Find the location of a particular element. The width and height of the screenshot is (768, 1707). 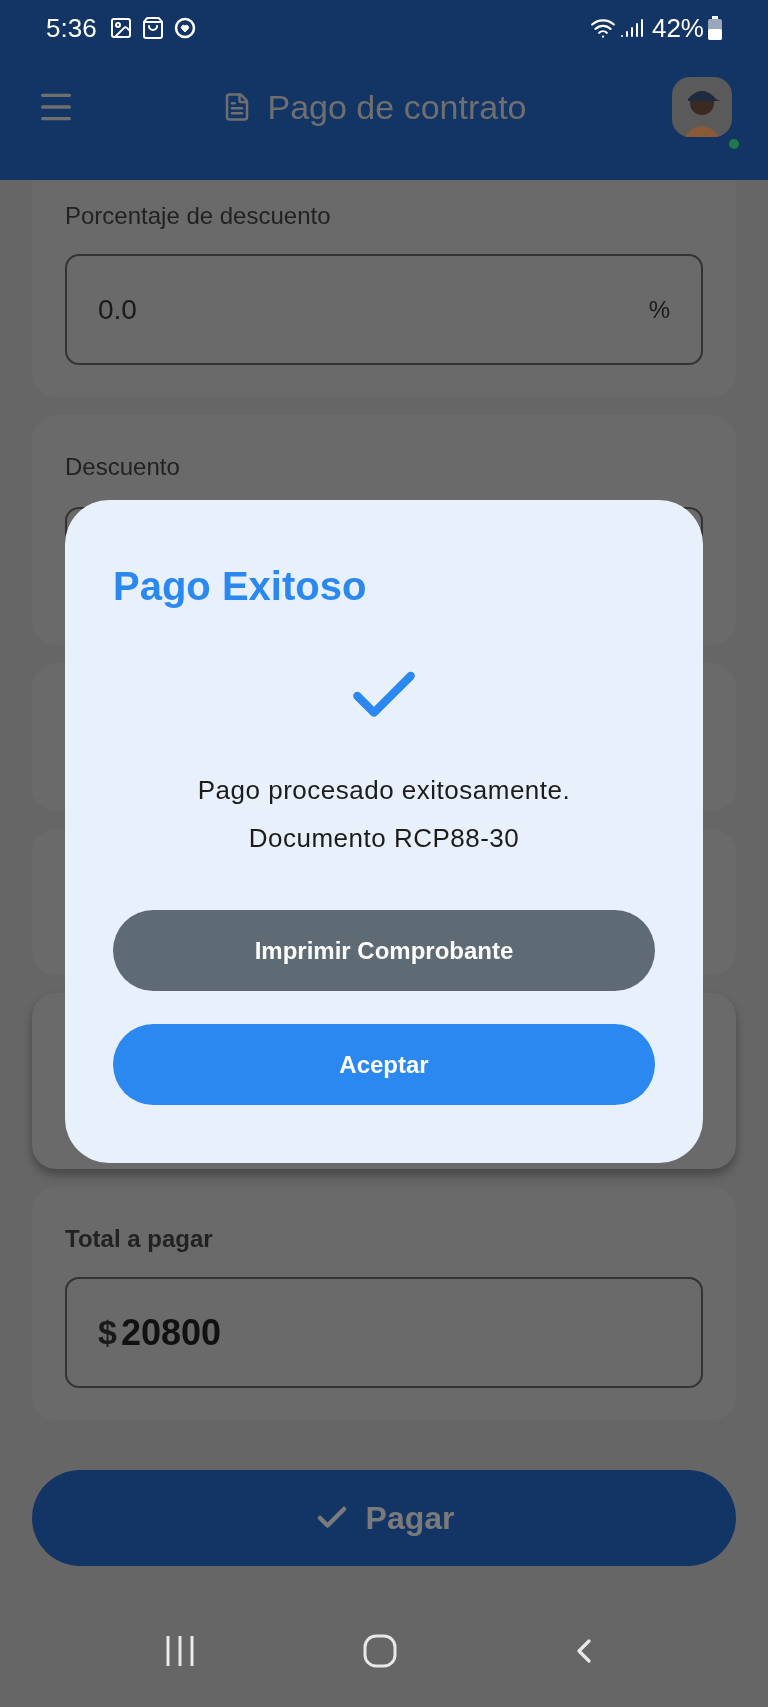

total-label: Total a pagar is located at coordinates (139, 1239).